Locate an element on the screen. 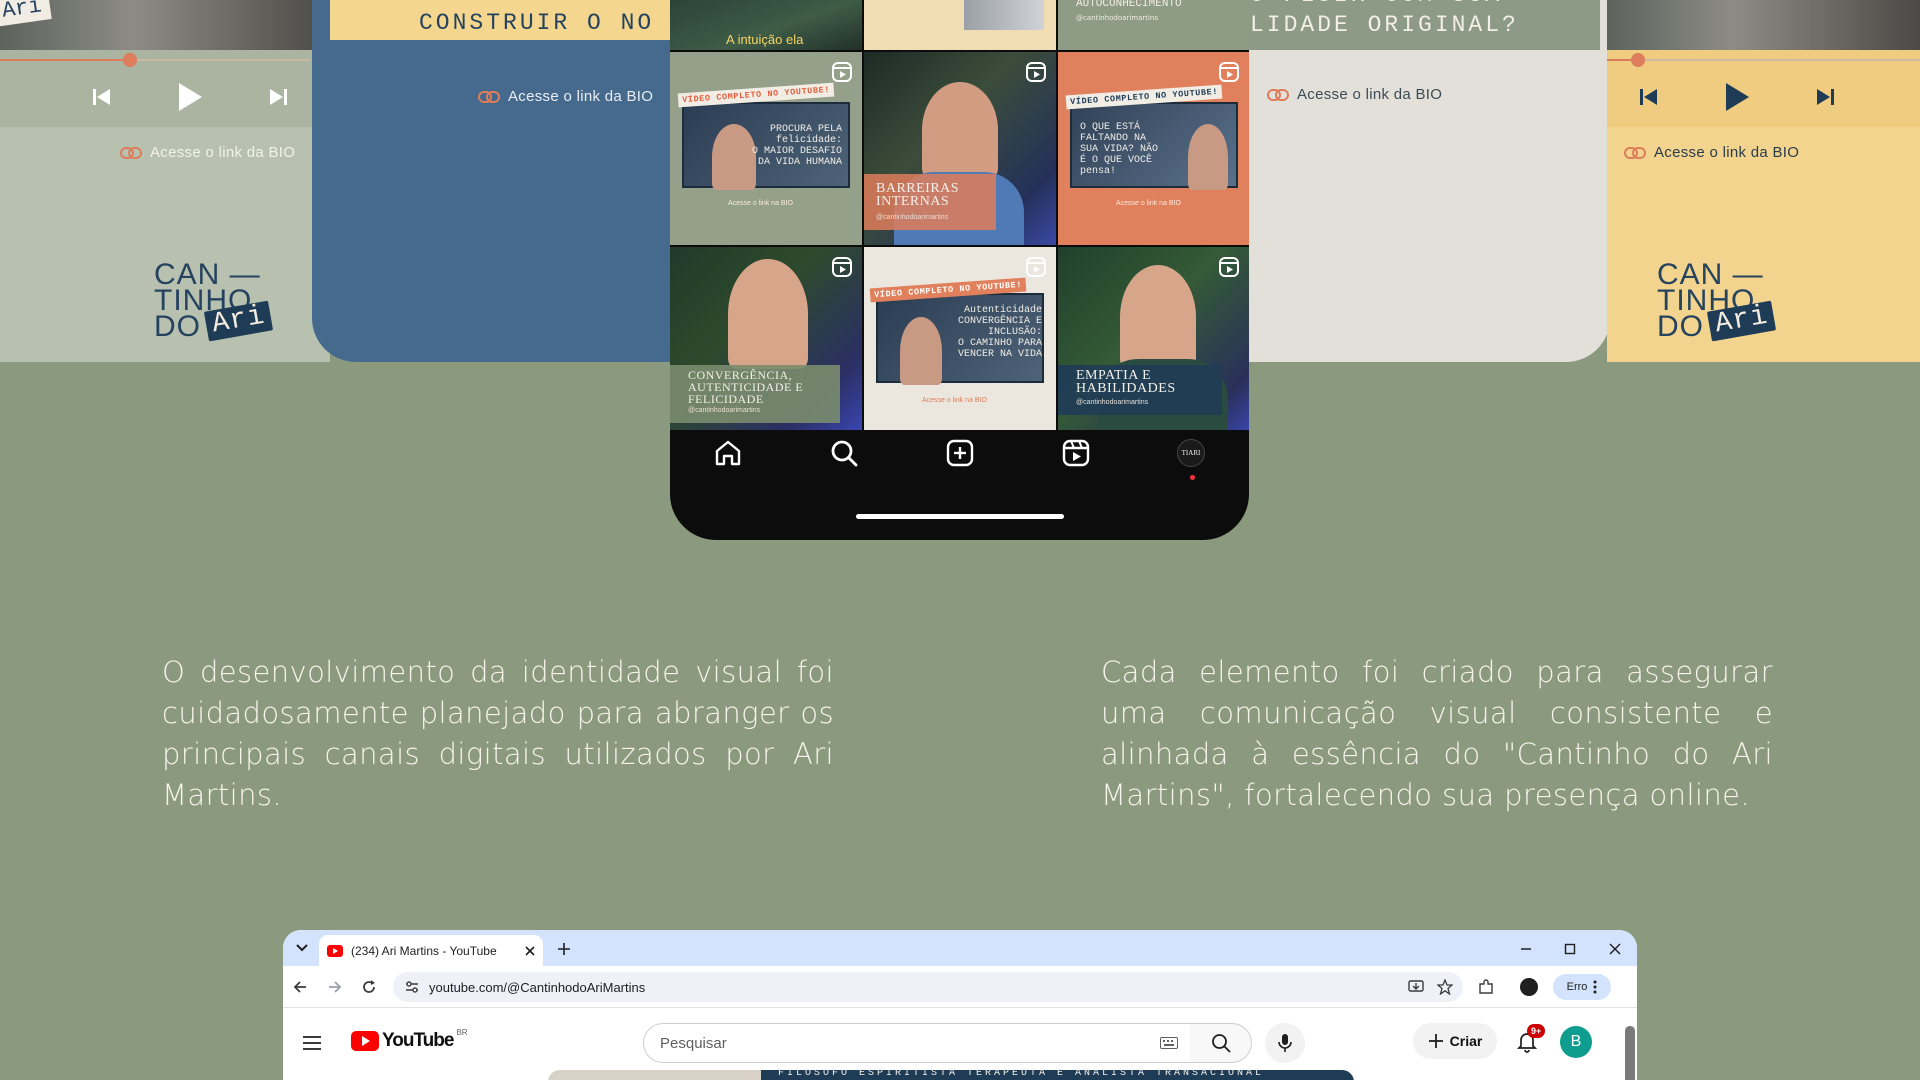  grid-tile-2: BARREIRAS INTERNAS @cantinhodoarimartins is located at coordinates (960, 148).